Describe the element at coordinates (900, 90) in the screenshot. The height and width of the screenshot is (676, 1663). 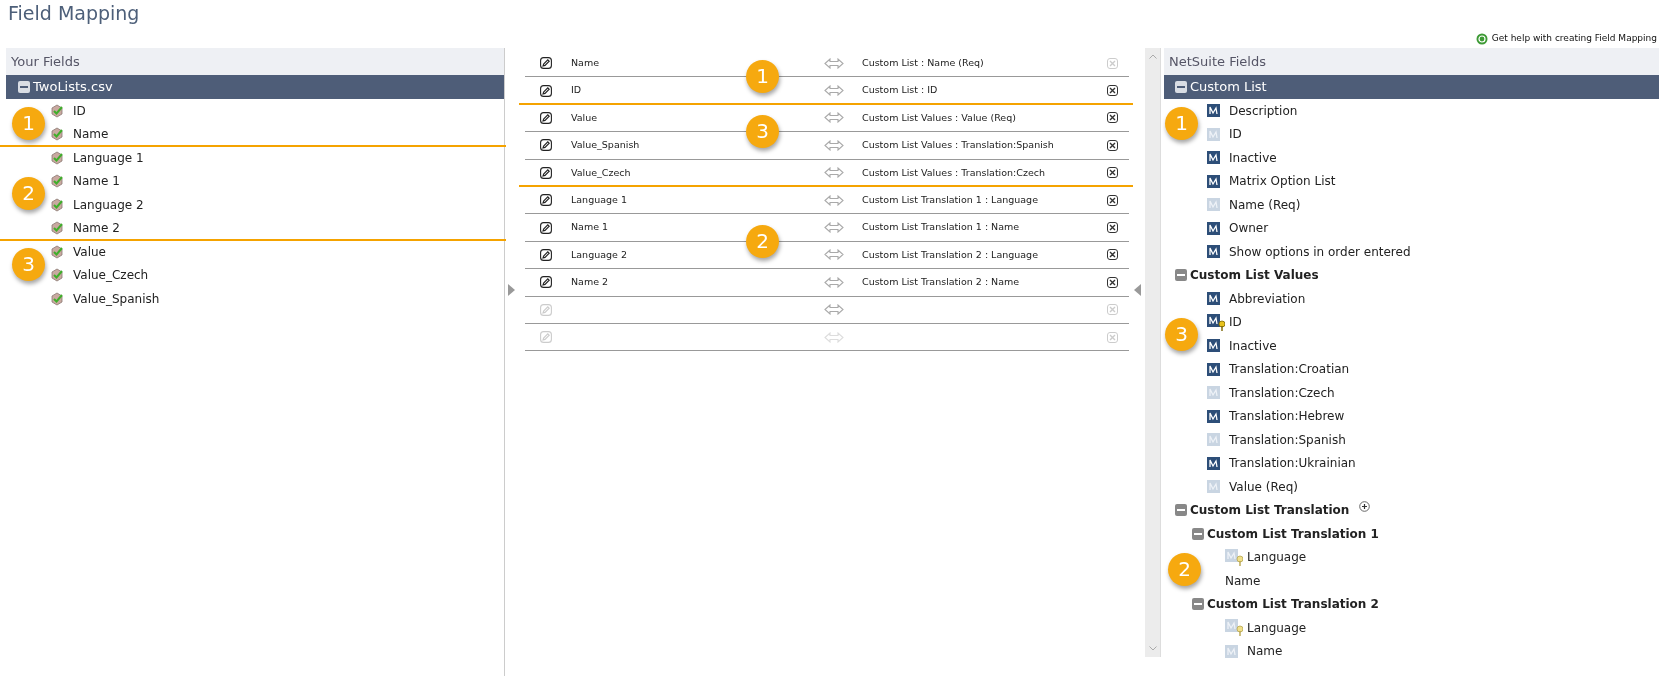
I see `target-field: Custom List : ID` at that location.